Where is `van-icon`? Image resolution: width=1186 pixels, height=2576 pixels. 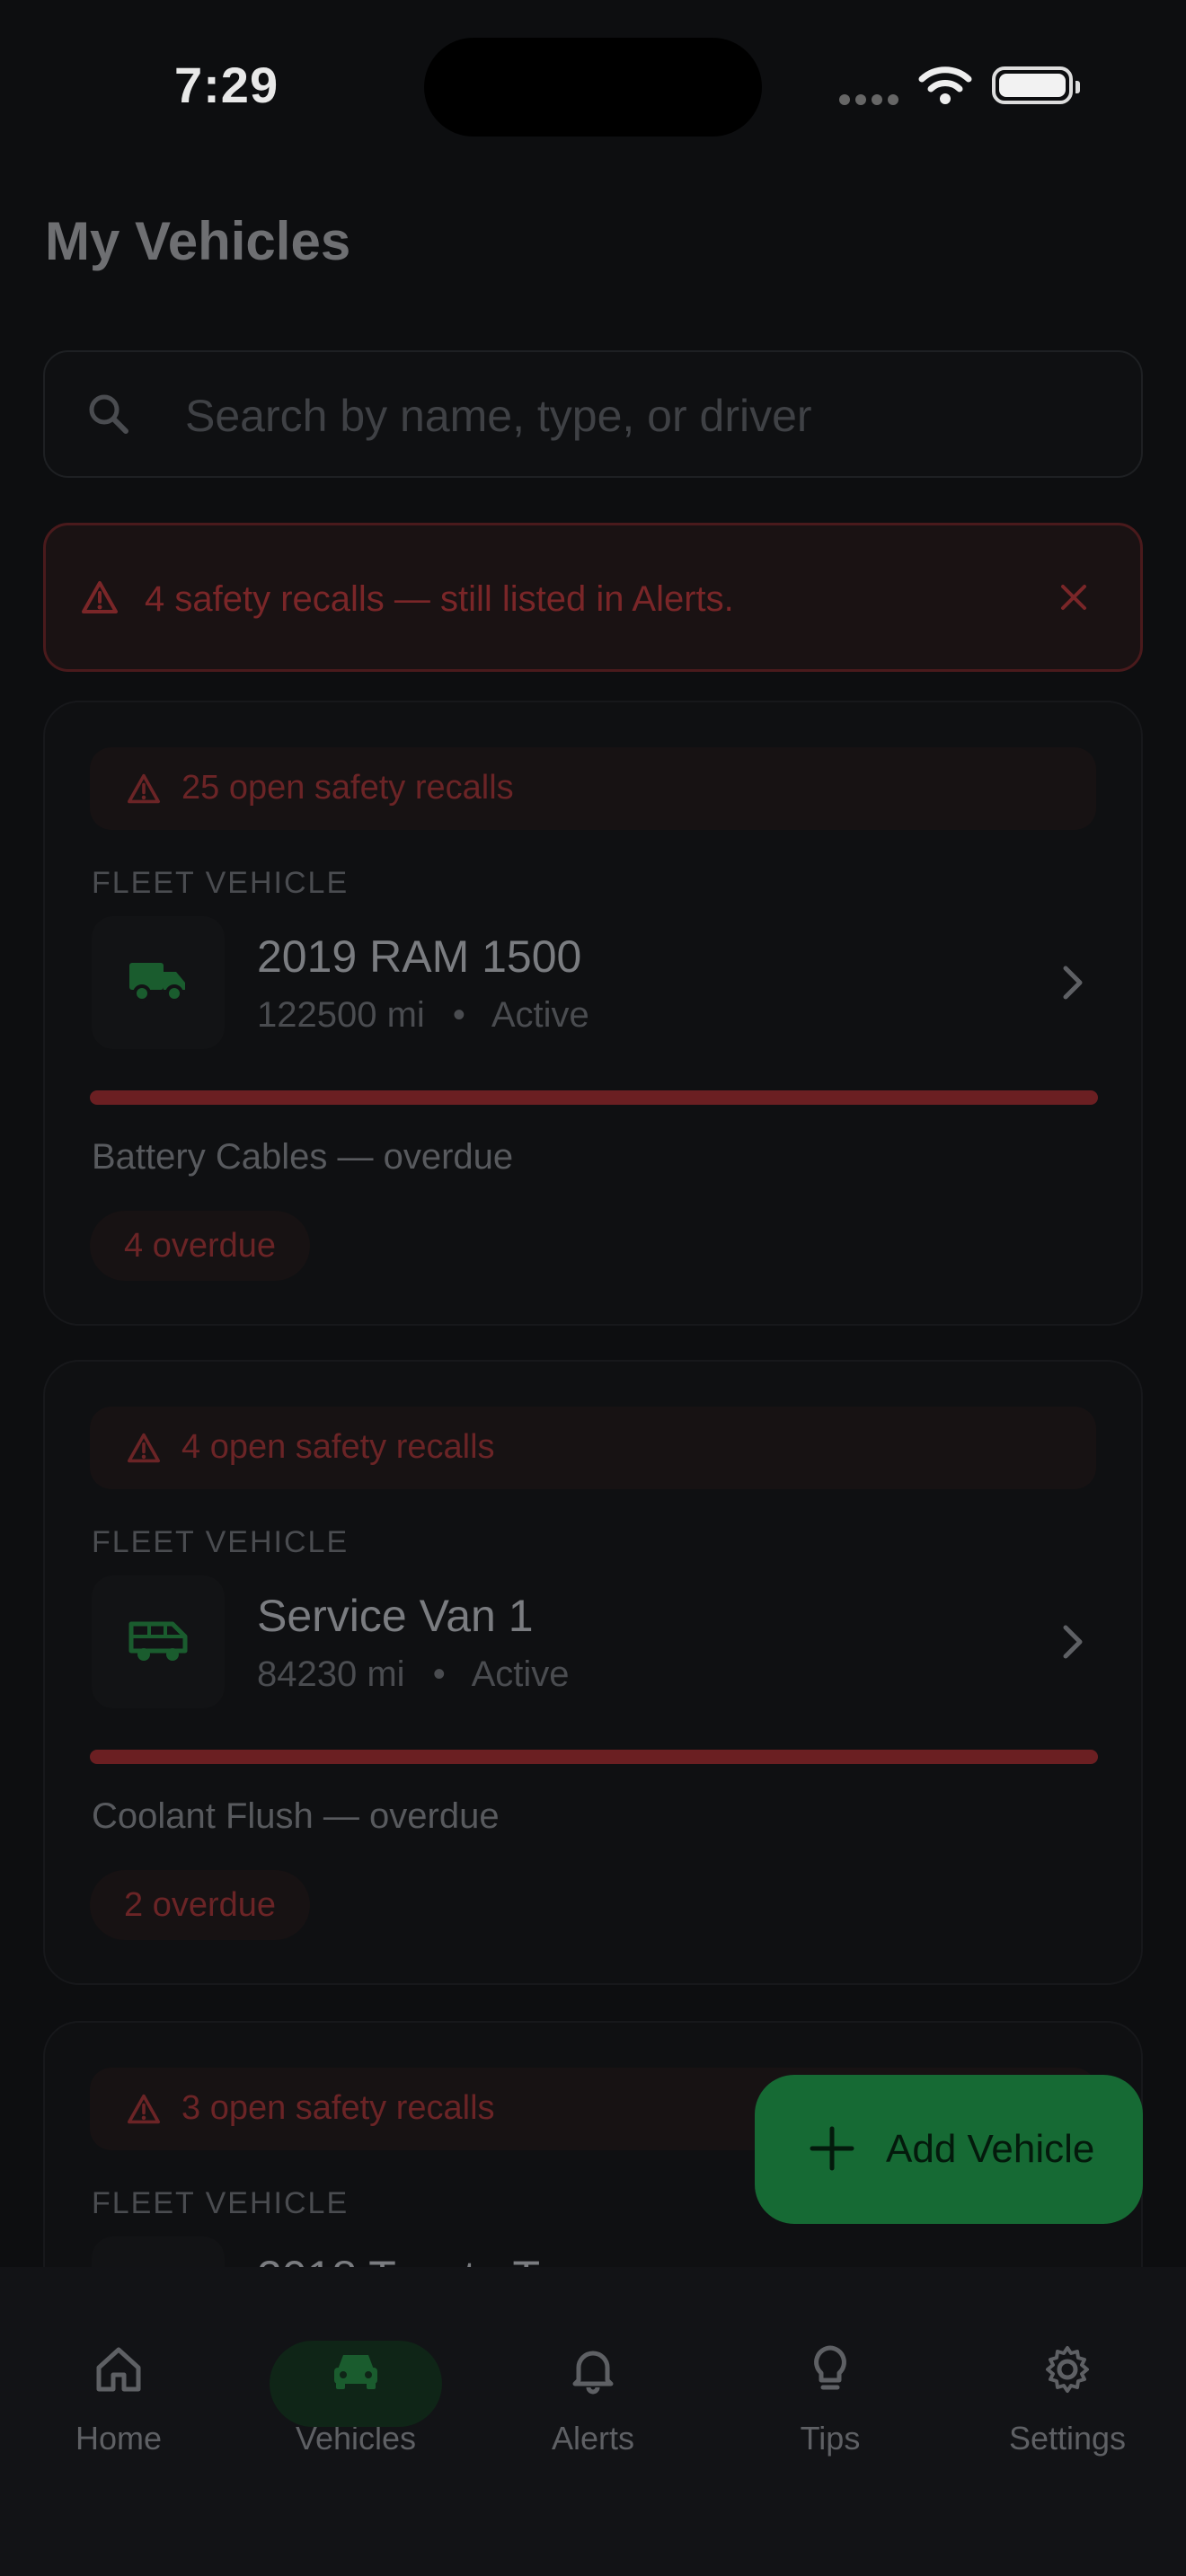 van-icon is located at coordinates (158, 1641).